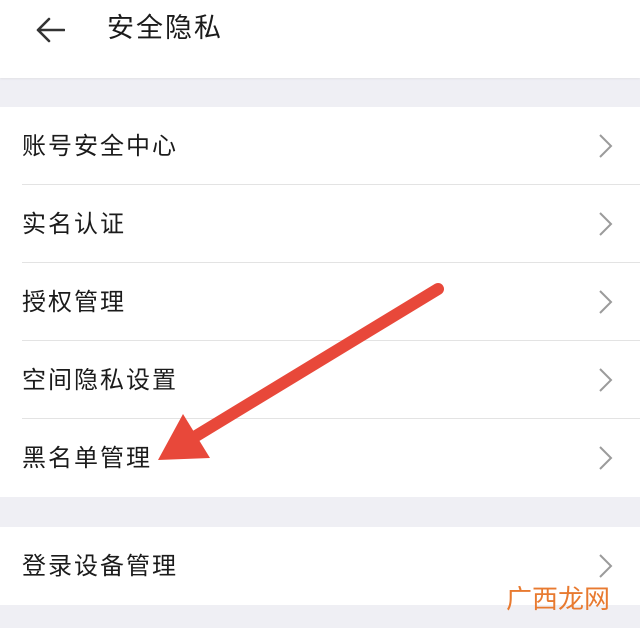  I want to click on row-account-security-center: 账号安全中心, so click(320, 146).